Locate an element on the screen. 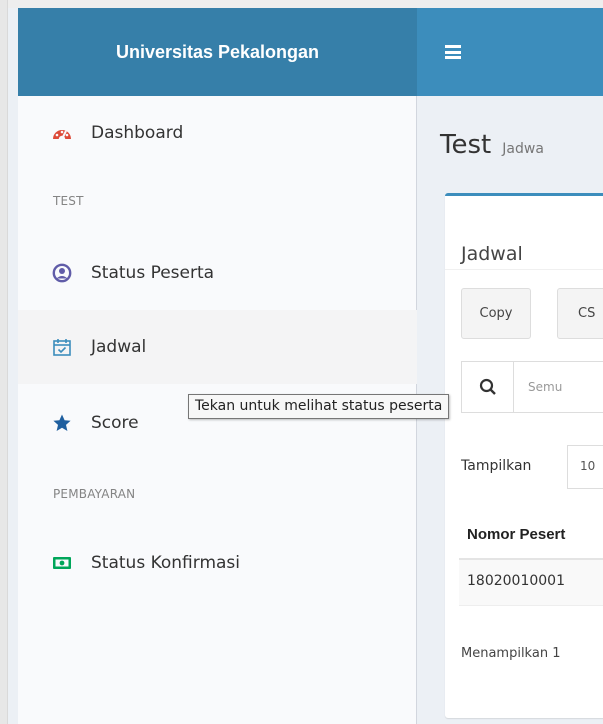 Image resolution: width=603 pixels, height=724 pixels. search-box: Semu is located at coordinates (532, 387).